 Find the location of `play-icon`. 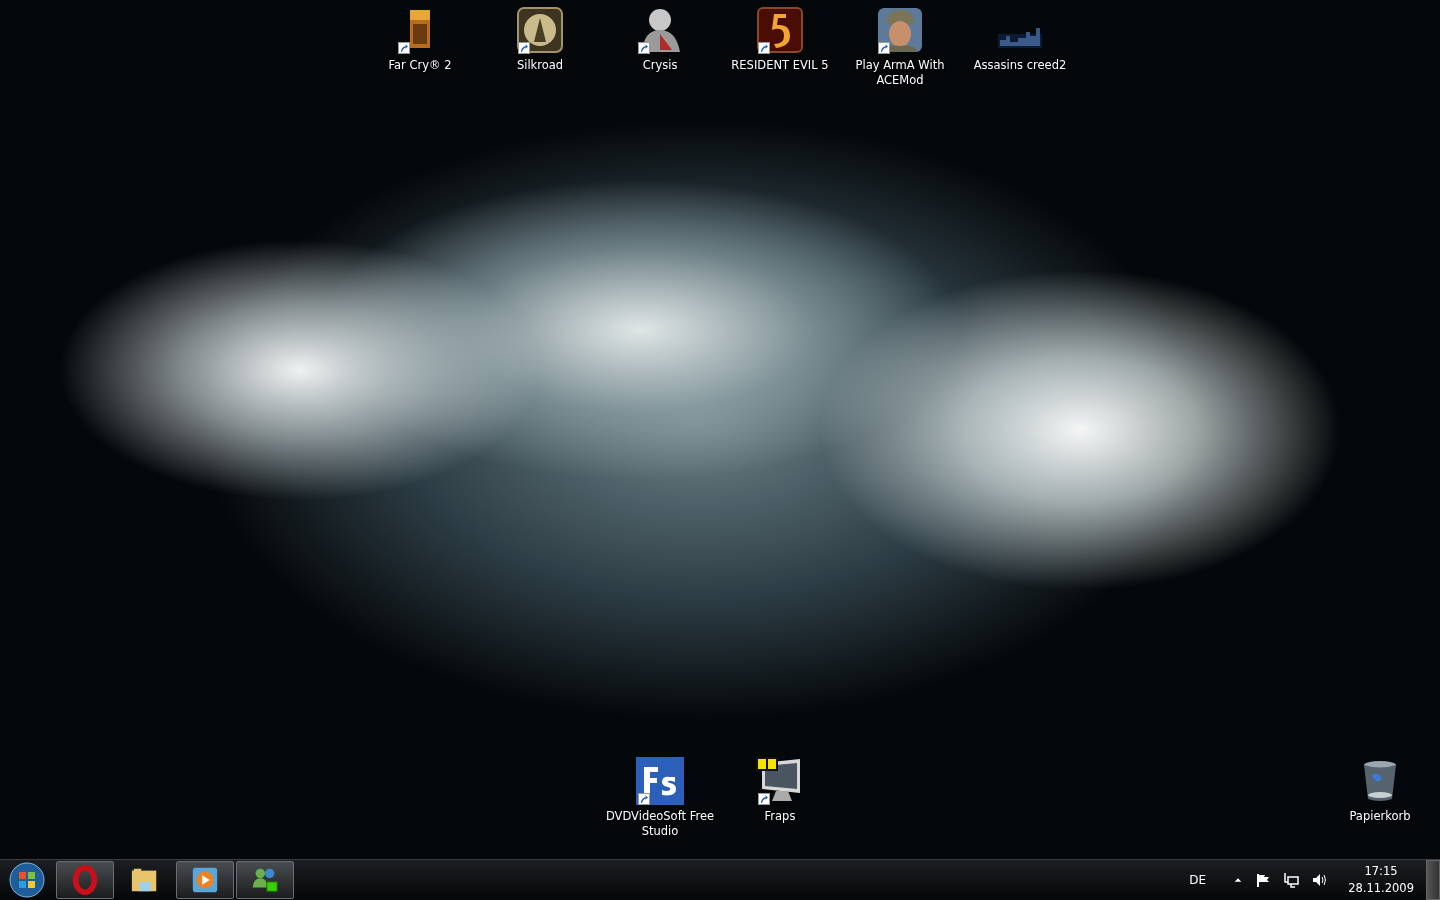

play-icon is located at coordinates (205, 880).